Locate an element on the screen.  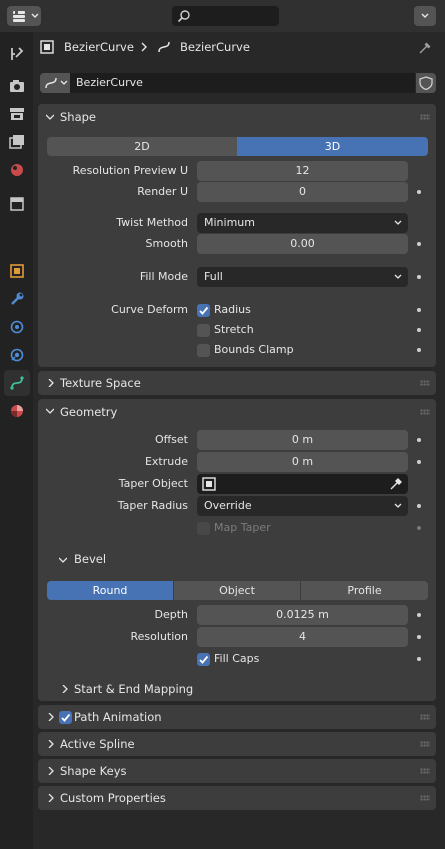
bounds-clamp-checkbox is located at coordinates (203, 350).